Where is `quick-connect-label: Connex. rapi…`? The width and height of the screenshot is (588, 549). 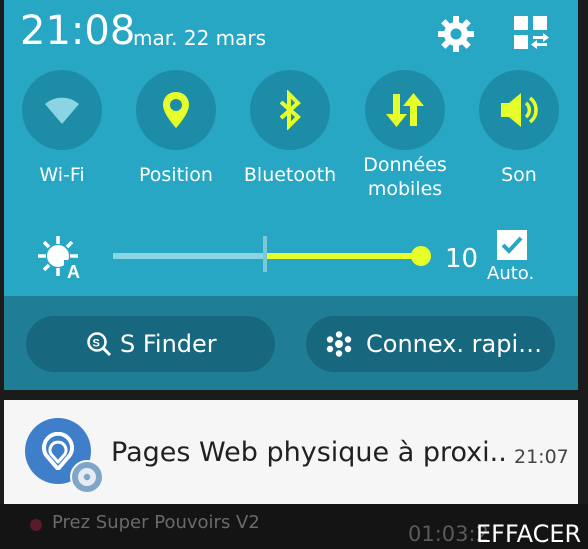 quick-connect-label: Connex. rapi… is located at coordinates (454, 344).